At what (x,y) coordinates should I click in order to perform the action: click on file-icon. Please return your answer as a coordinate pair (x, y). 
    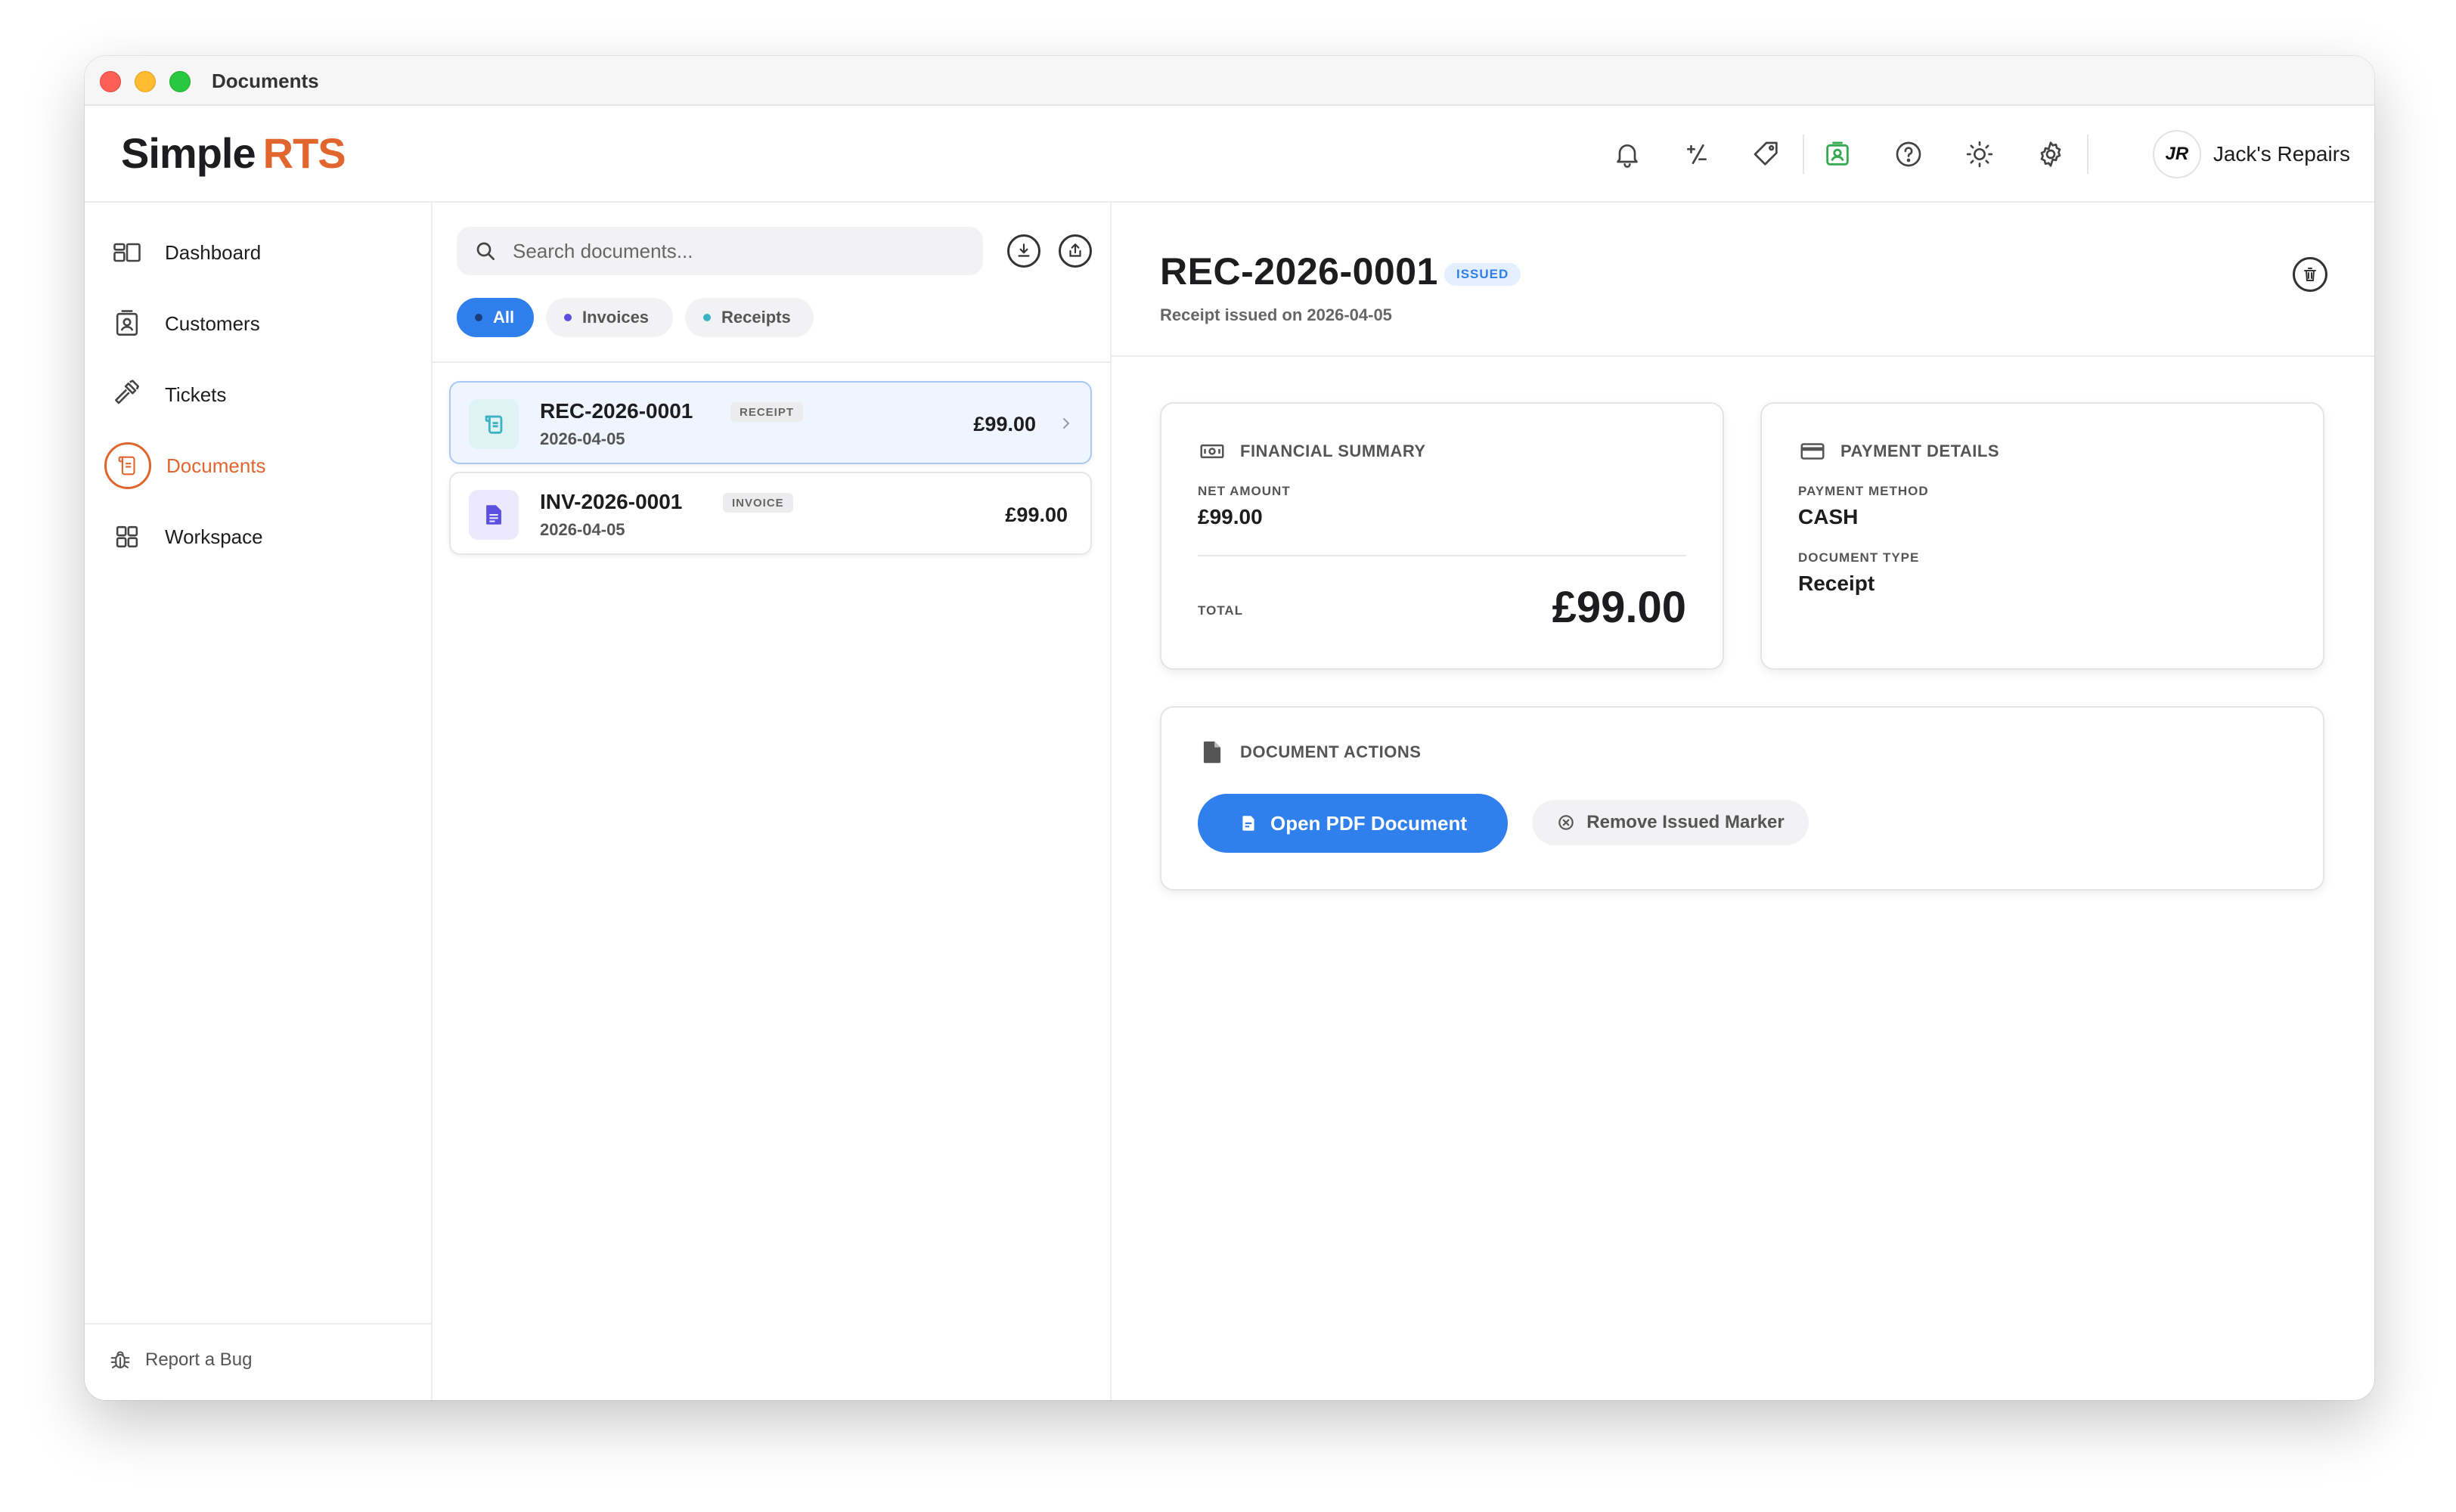
    Looking at the image, I should click on (1212, 752).